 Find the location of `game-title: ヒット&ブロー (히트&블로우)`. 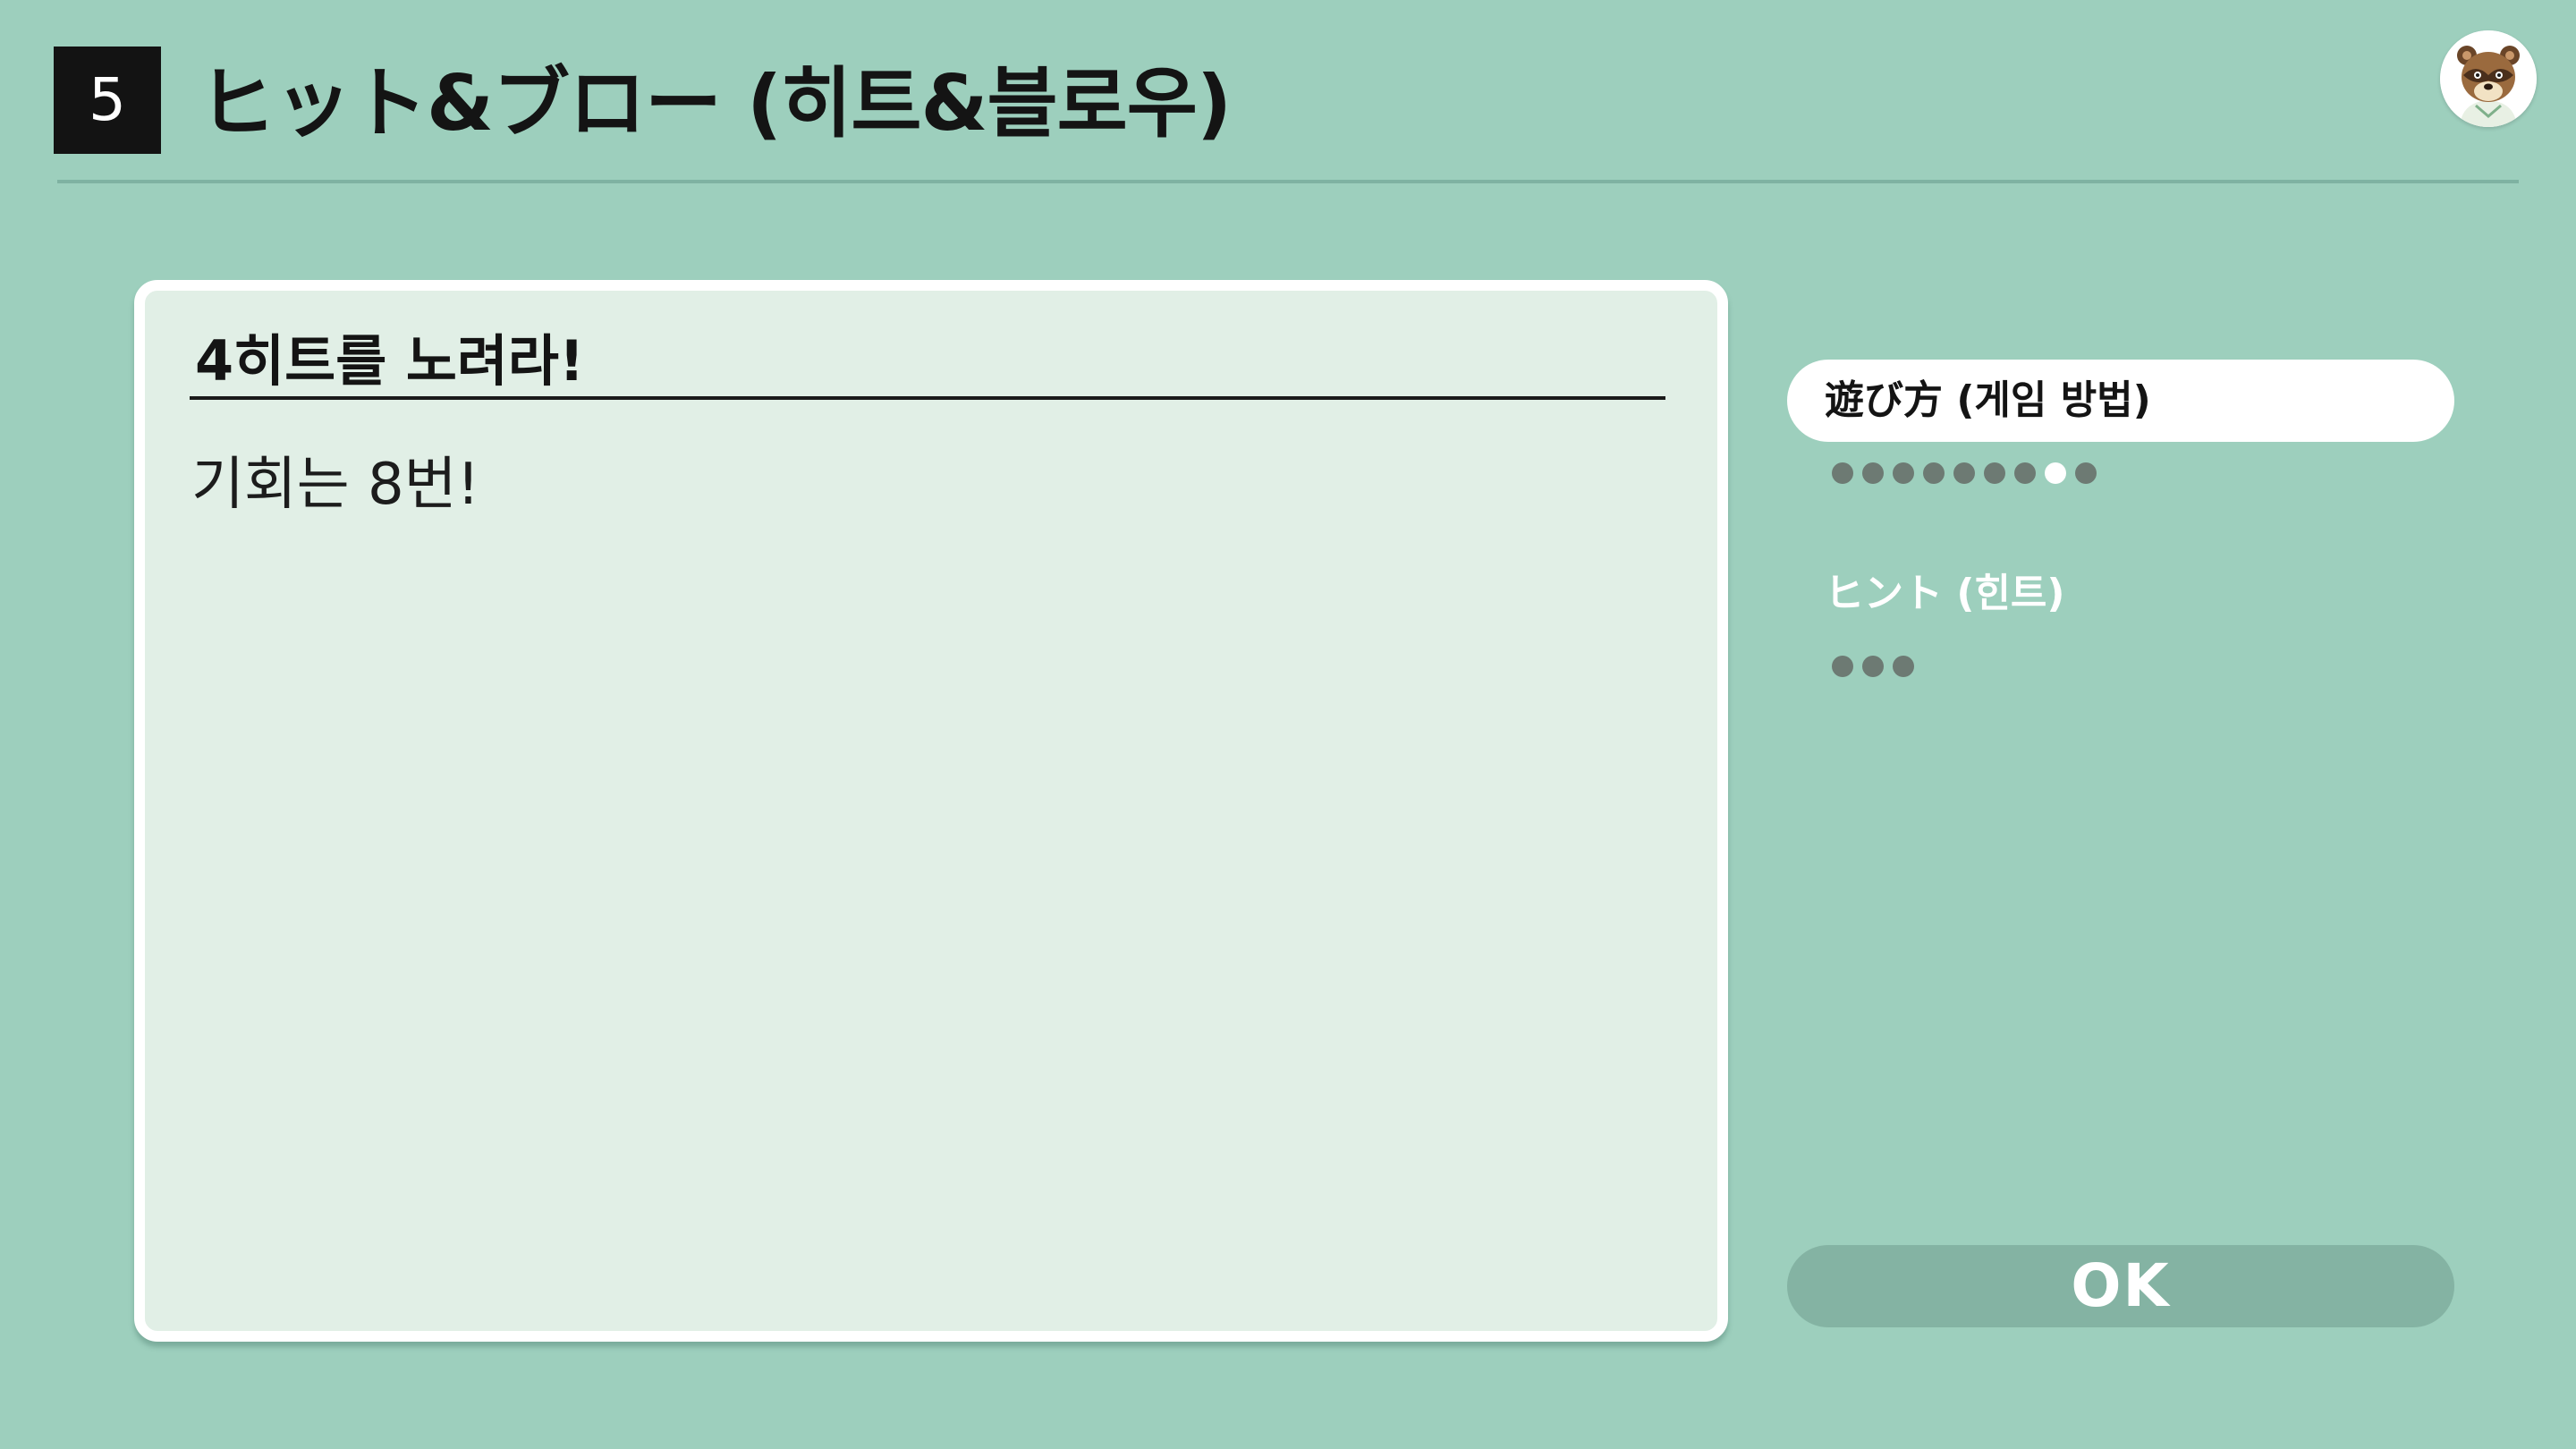

game-title: ヒット&ブロー (히트&블로우) is located at coordinates (715, 103).